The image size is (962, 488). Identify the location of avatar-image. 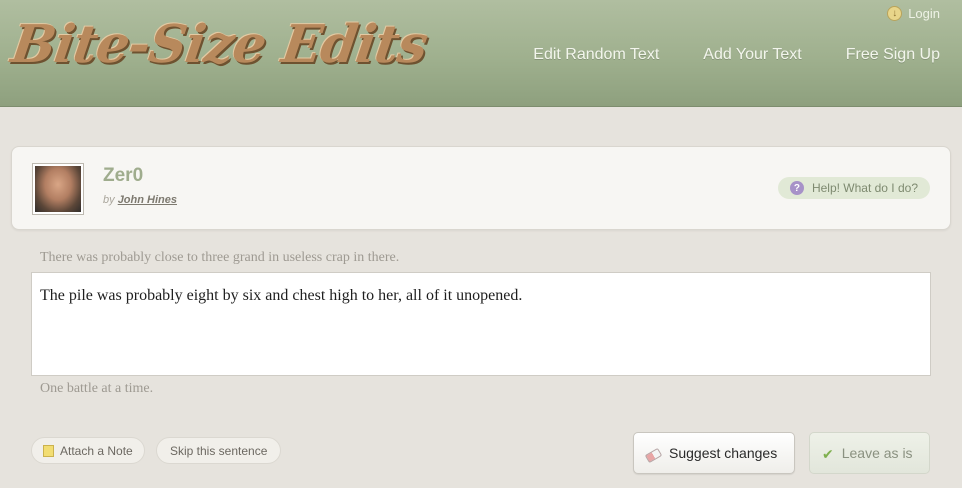
(58, 189).